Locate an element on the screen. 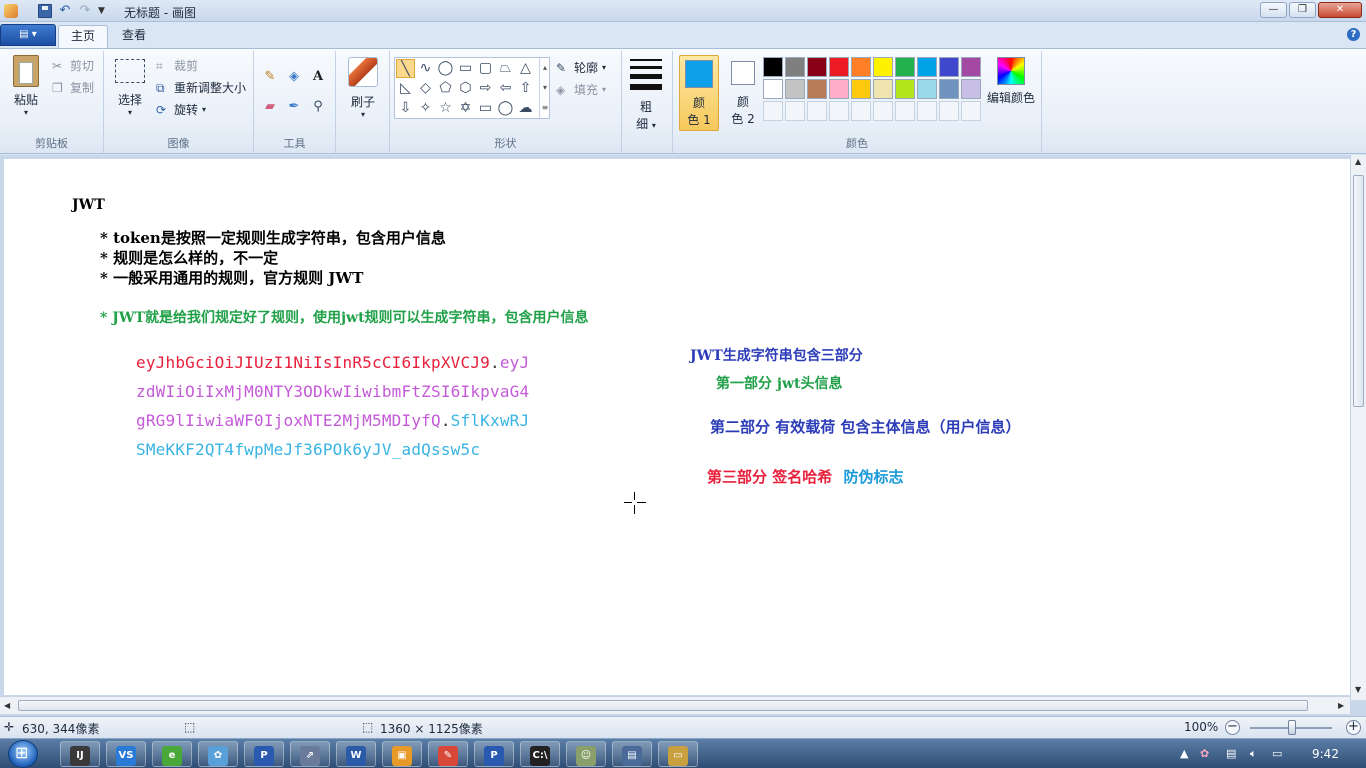 This screenshot has width=1366, height=768. fill-button: ◈ 填充 ▾ is located at coordinates (581, 89).